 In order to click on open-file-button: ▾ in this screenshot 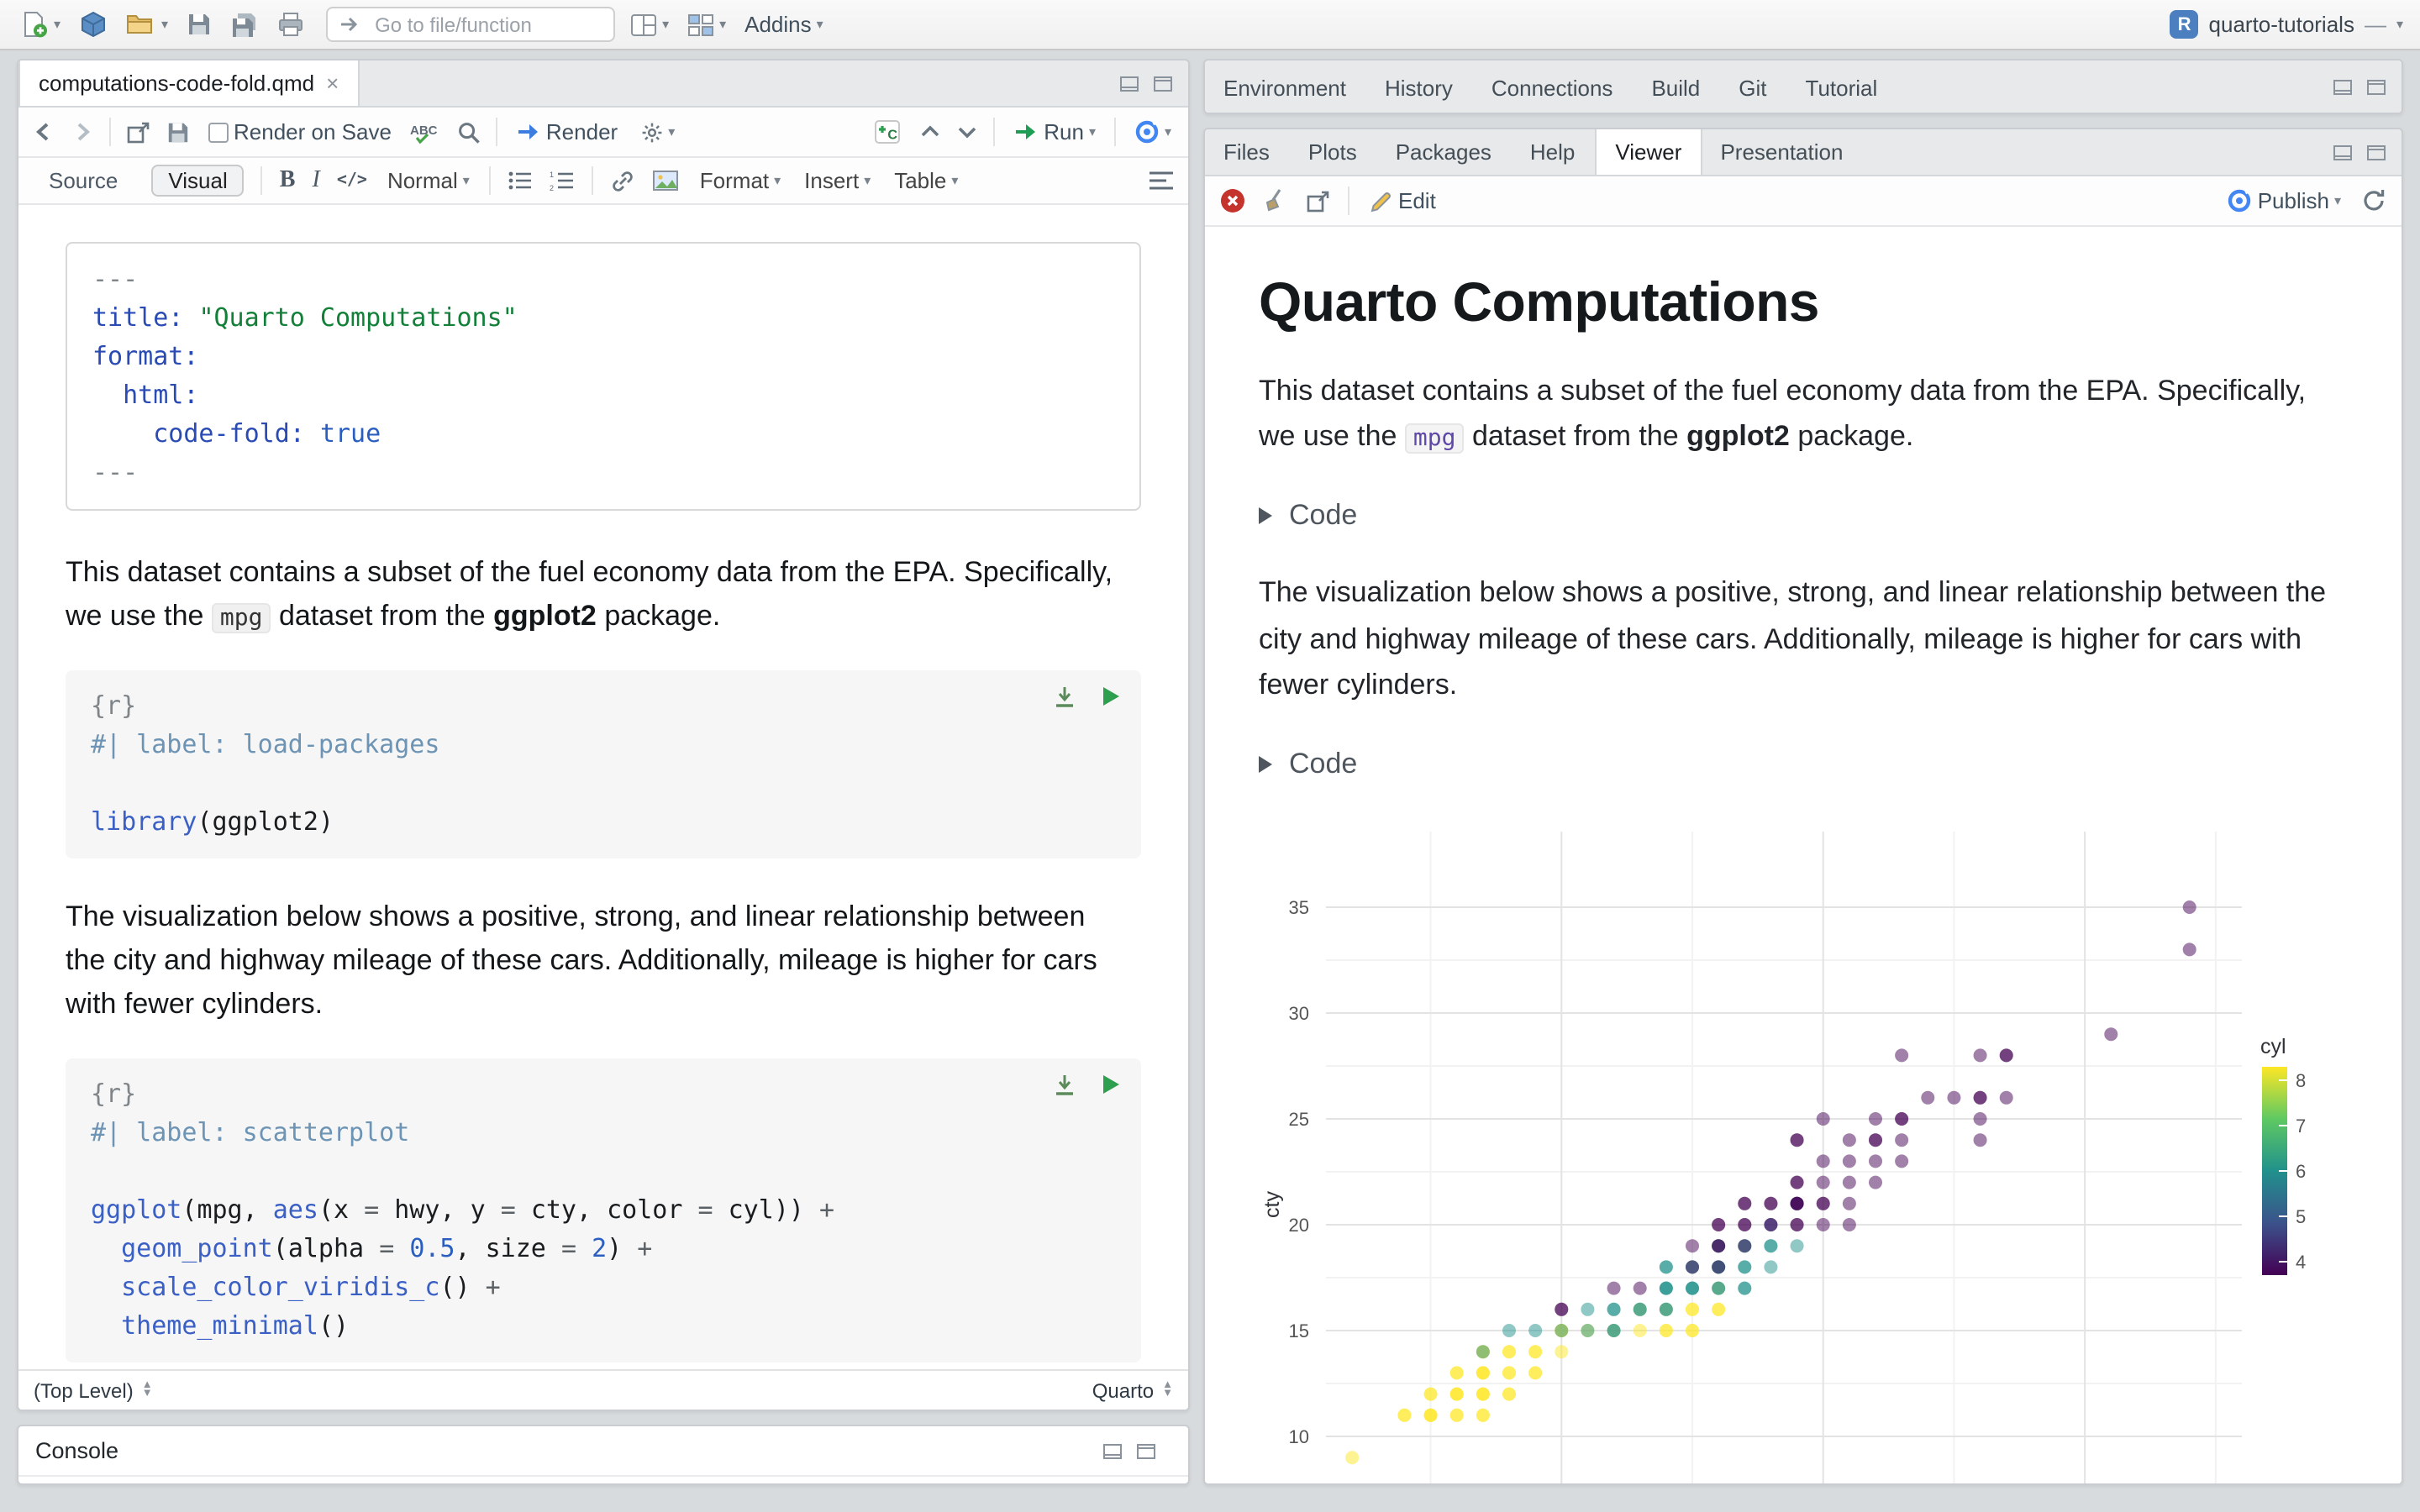, I will do `click(147, 24)`.